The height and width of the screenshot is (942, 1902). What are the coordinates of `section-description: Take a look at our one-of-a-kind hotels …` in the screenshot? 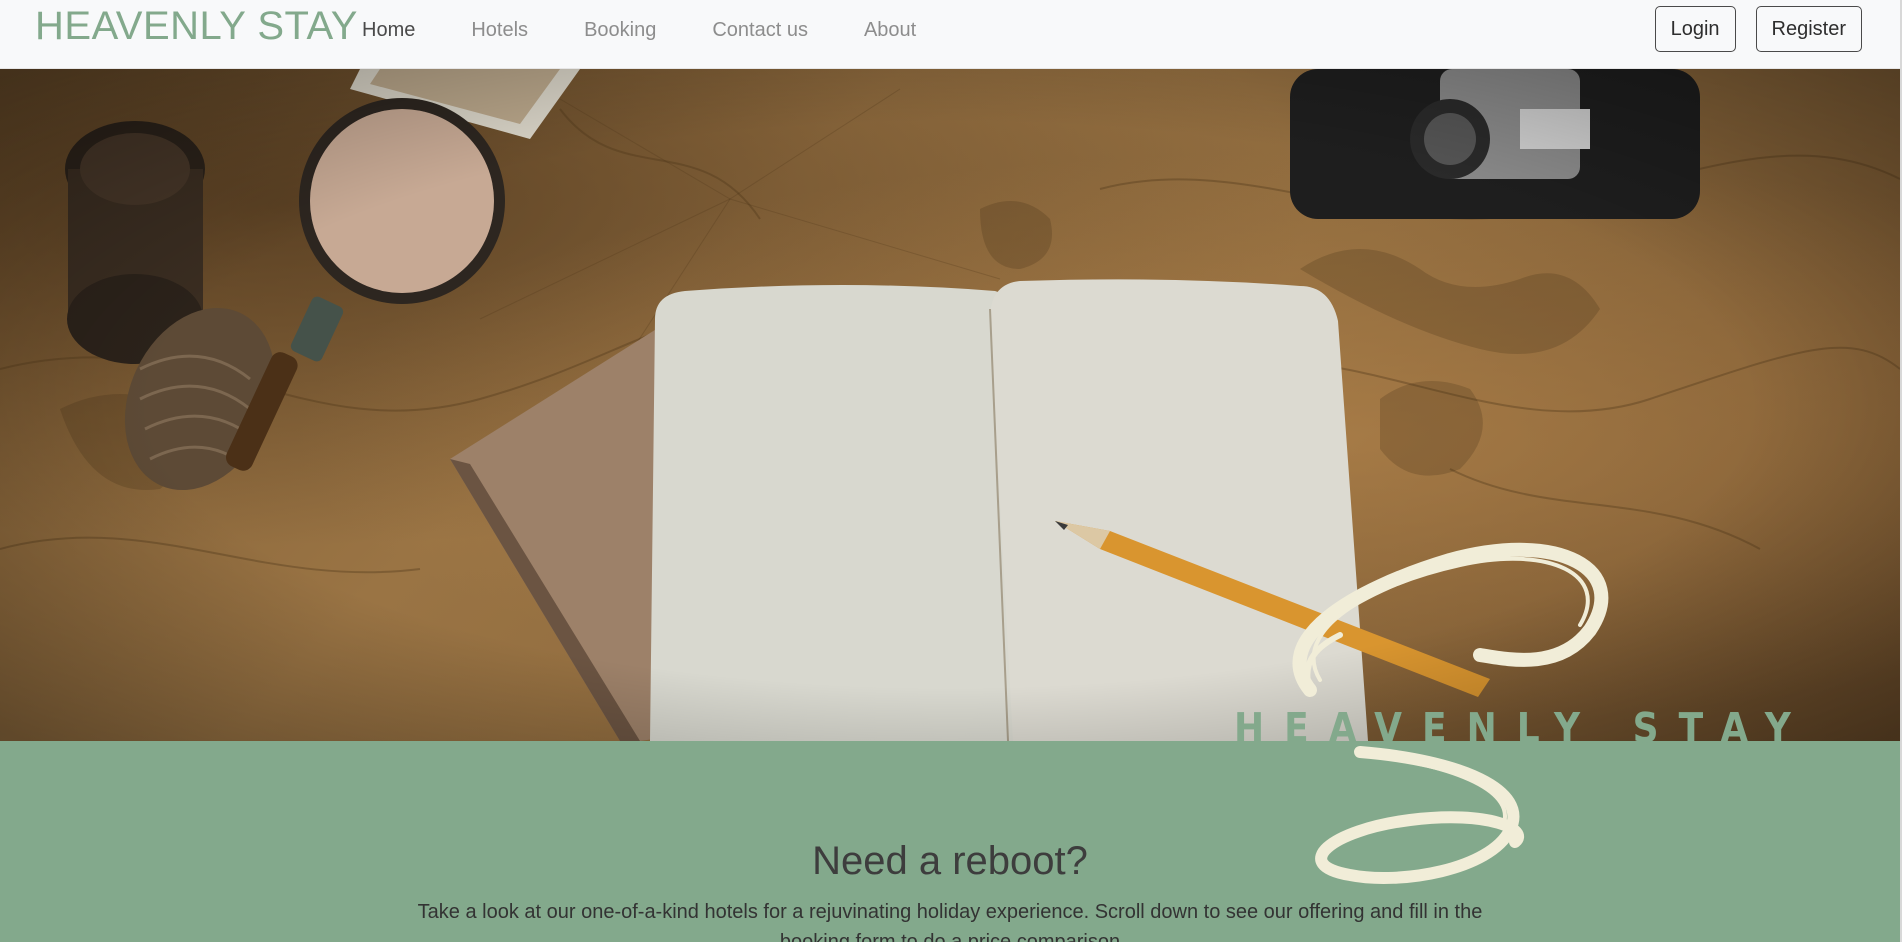 It's located at (950, 921).